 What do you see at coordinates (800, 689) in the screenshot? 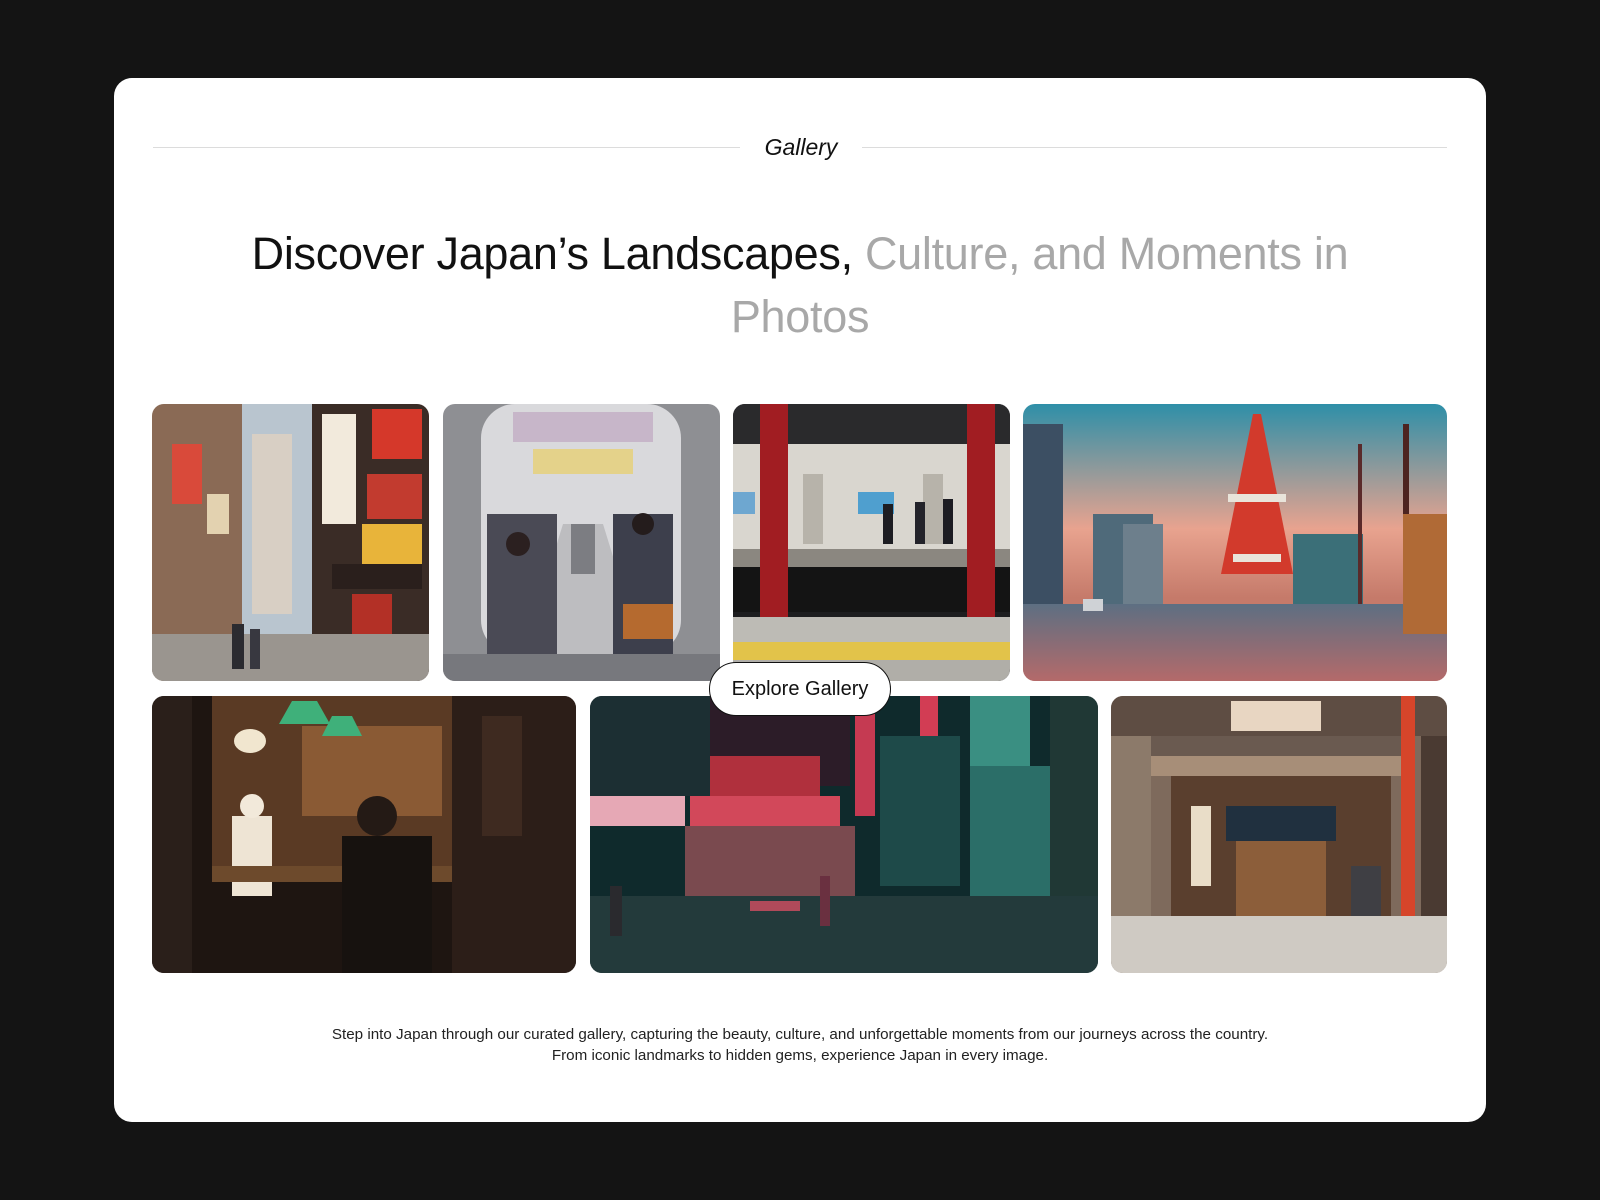
I see `explore-gallery-button: Explore Gallery` at bounding box center [800, 689].